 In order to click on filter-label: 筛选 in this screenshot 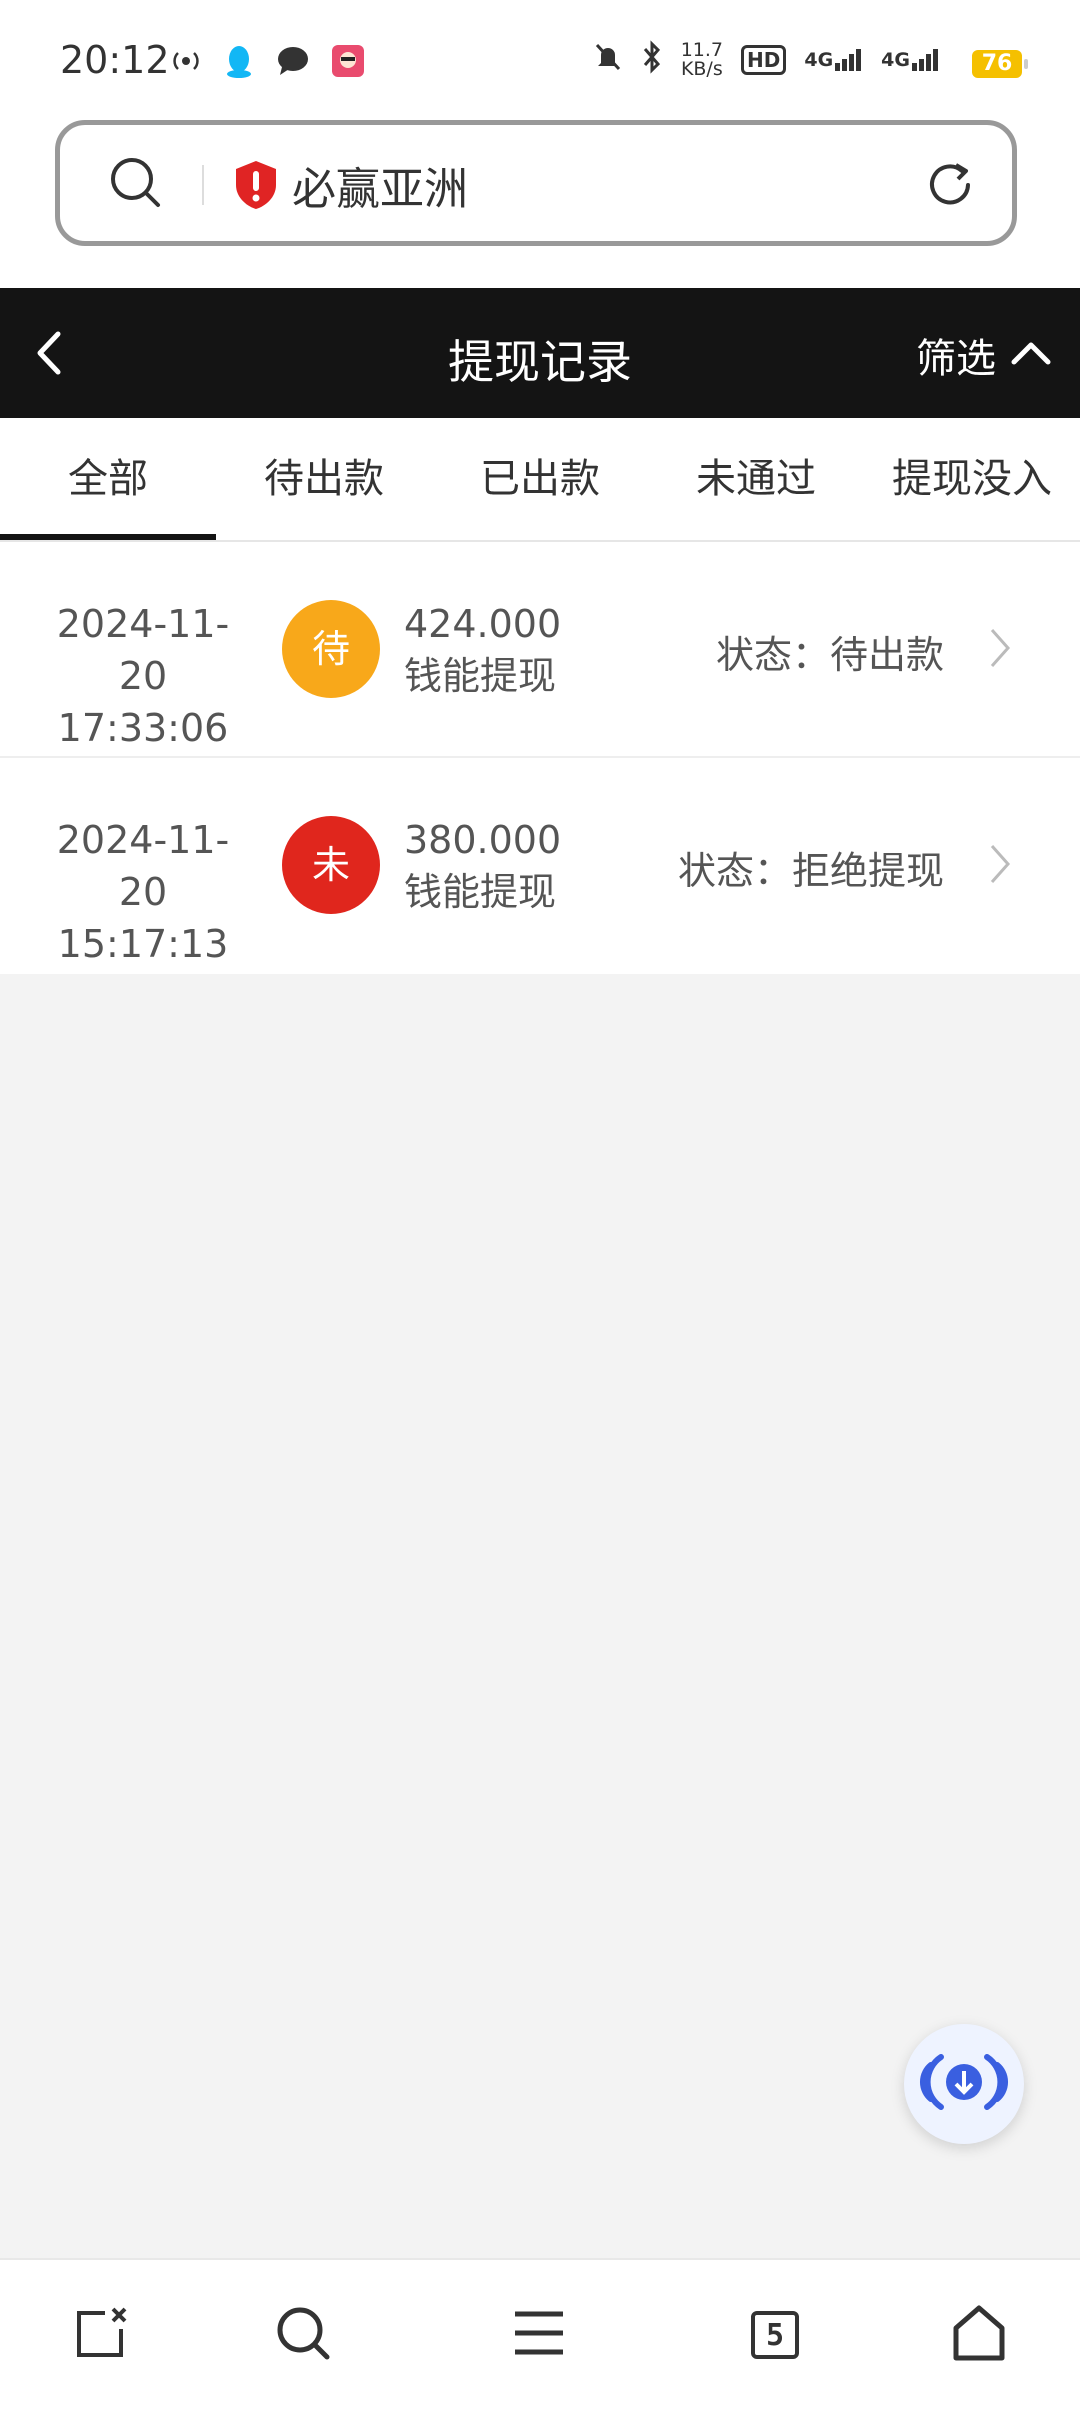, I will do `click(956, 359)`.